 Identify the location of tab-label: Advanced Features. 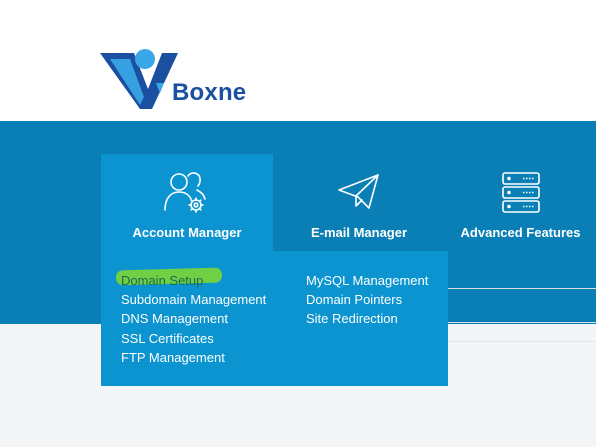
(520, 232).